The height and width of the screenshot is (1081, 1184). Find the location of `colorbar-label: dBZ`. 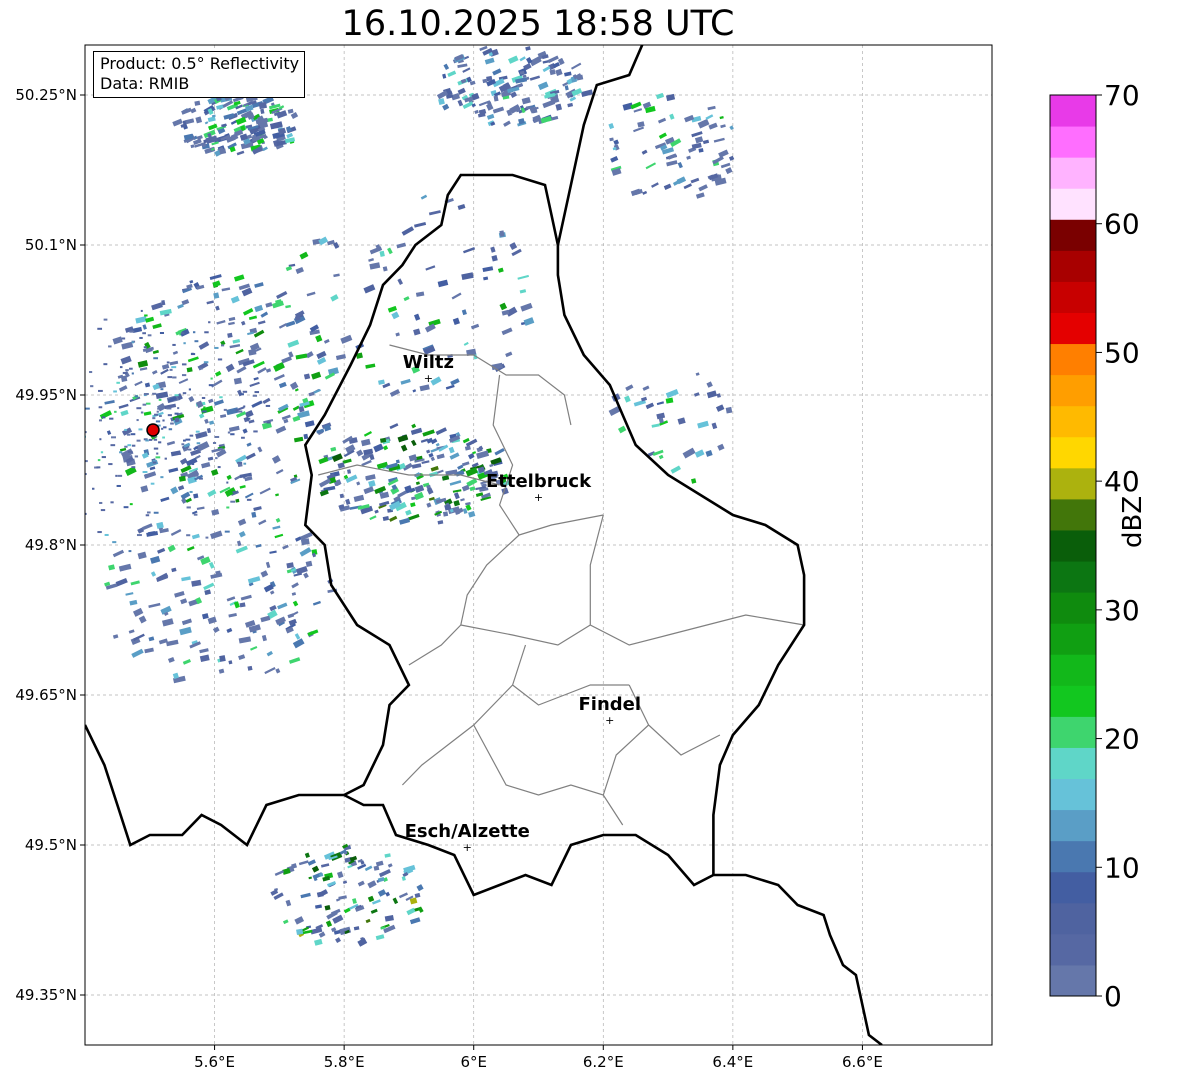

colorbar-label: dBZ is located at coordinates (1133, 521).